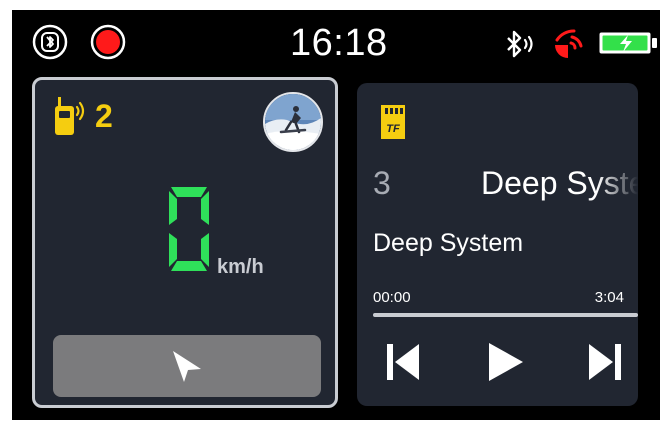  I want to click on svg-text: TF, so click(393, 129).